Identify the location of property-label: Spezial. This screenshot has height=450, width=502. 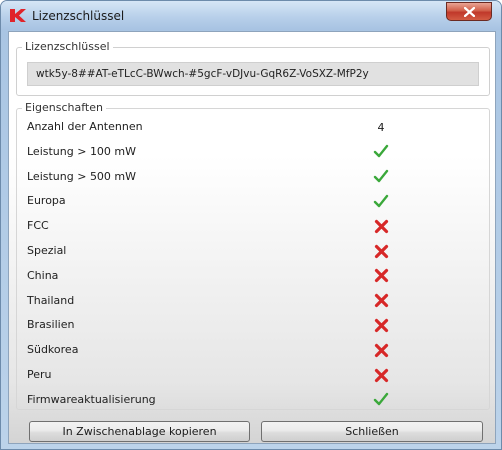
(47, 250).